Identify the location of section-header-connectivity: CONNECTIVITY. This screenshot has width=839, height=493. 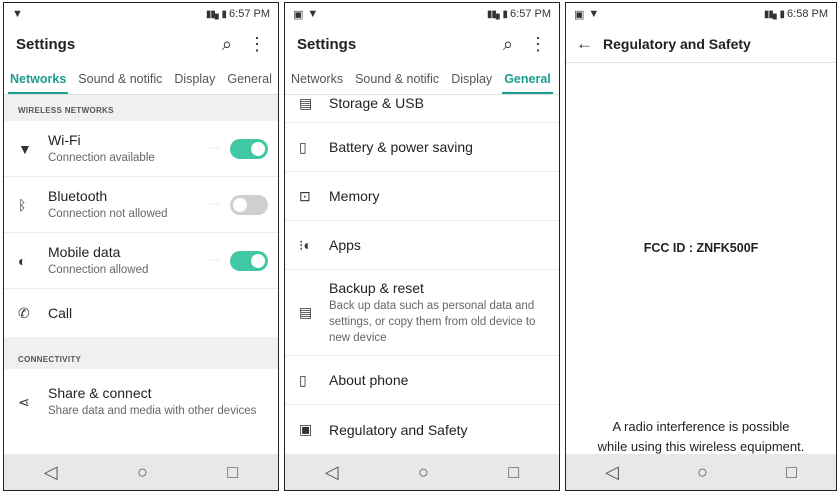
(141, 353).